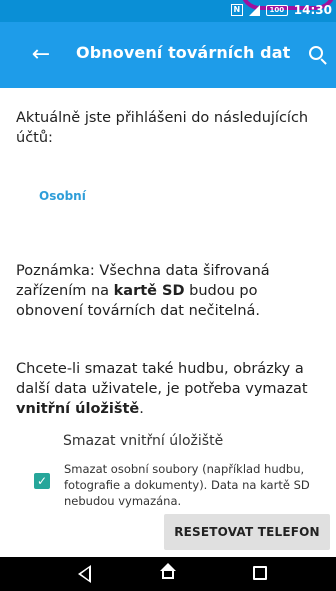  I want to click on status-time: 14:30, so click(312, 10).